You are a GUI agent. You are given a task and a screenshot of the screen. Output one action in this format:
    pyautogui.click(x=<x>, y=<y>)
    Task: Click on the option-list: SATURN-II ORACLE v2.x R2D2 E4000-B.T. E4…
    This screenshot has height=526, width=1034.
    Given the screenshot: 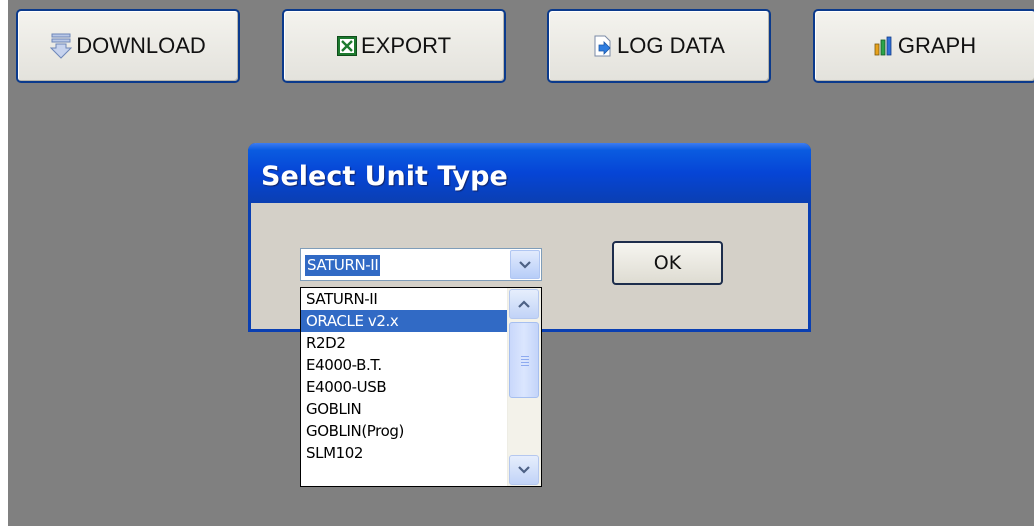 What is the action you would take?
    pyautogui.click(x=404, y=376)
    